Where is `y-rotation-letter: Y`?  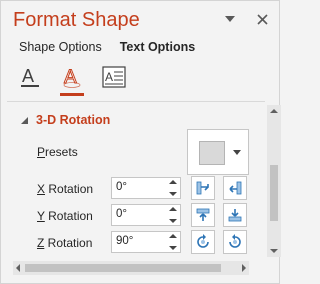
y-rotation-letter: Y is located at coordinates (41, 216).